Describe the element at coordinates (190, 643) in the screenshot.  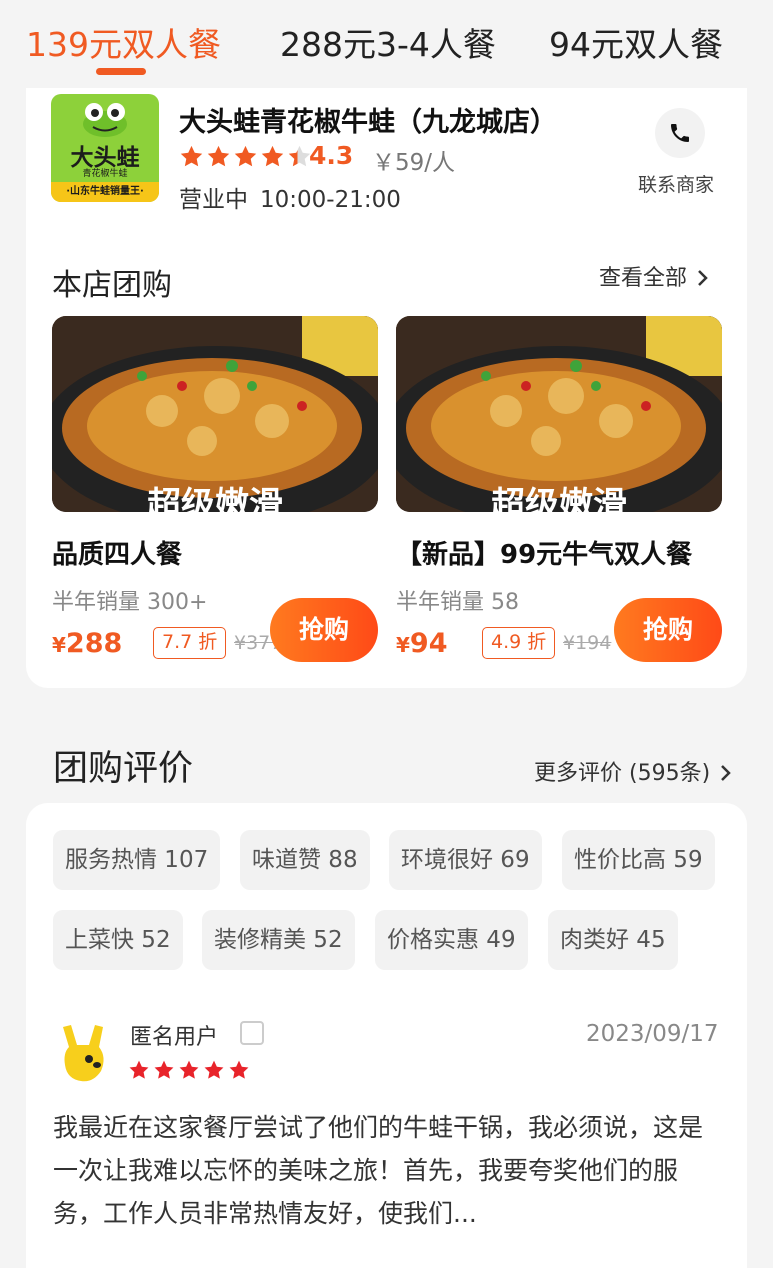
I see `deal-discount-badge: 7.7 折` at that location.